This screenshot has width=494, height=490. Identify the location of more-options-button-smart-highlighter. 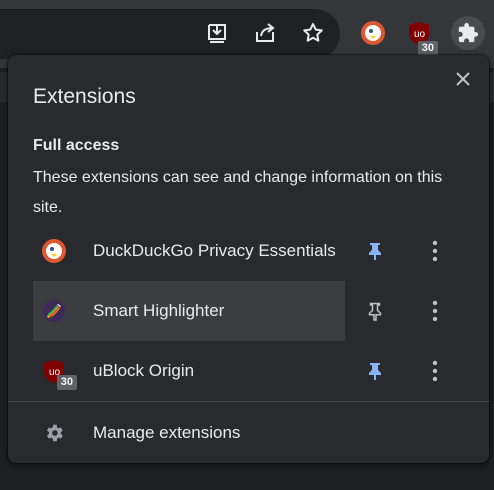
(435, 311).